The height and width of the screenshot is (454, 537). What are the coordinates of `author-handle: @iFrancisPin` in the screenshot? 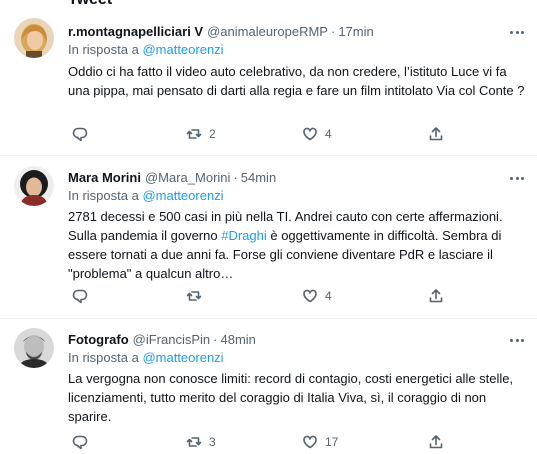 It's located at (172, 339).